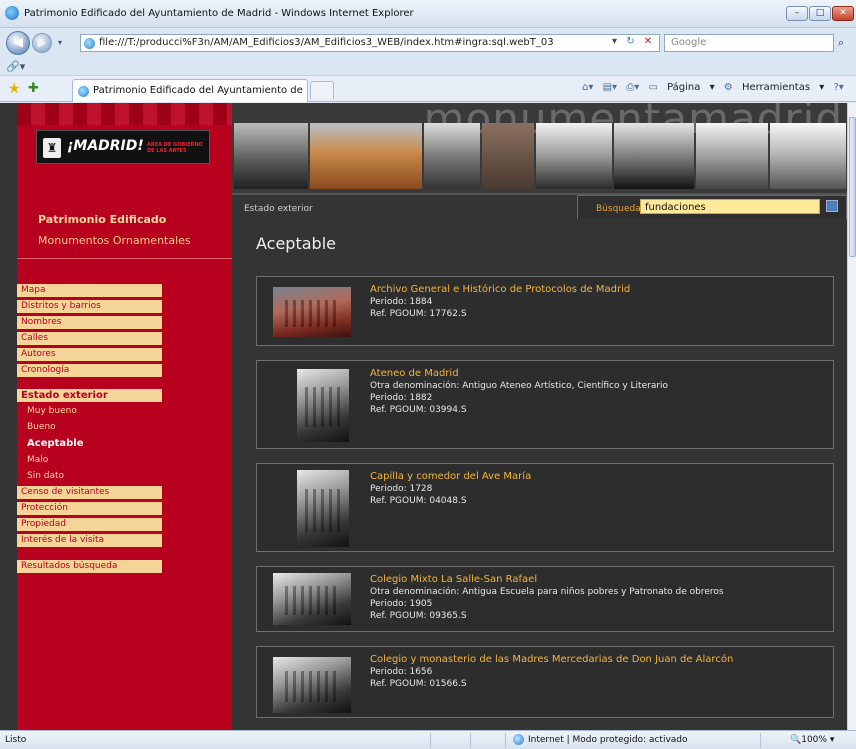 The width and height of the screenshot is (856, 749). Describe the element at coordinates (614, 41) in the screenshot. I see `address-dropdown-icon: ▾` at that location.